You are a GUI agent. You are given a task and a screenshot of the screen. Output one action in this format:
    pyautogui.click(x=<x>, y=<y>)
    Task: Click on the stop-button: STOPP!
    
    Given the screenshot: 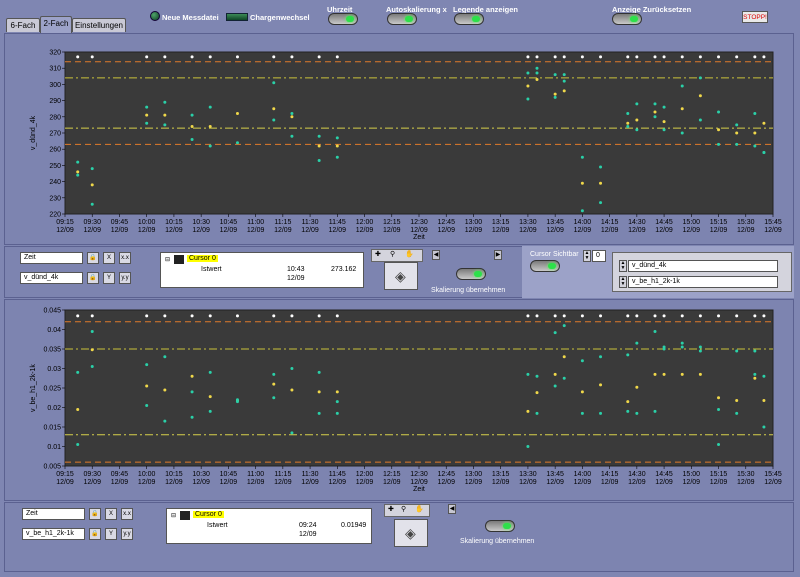 What is the action you would take?
    pyautogui.click(x=755, y=17)
    